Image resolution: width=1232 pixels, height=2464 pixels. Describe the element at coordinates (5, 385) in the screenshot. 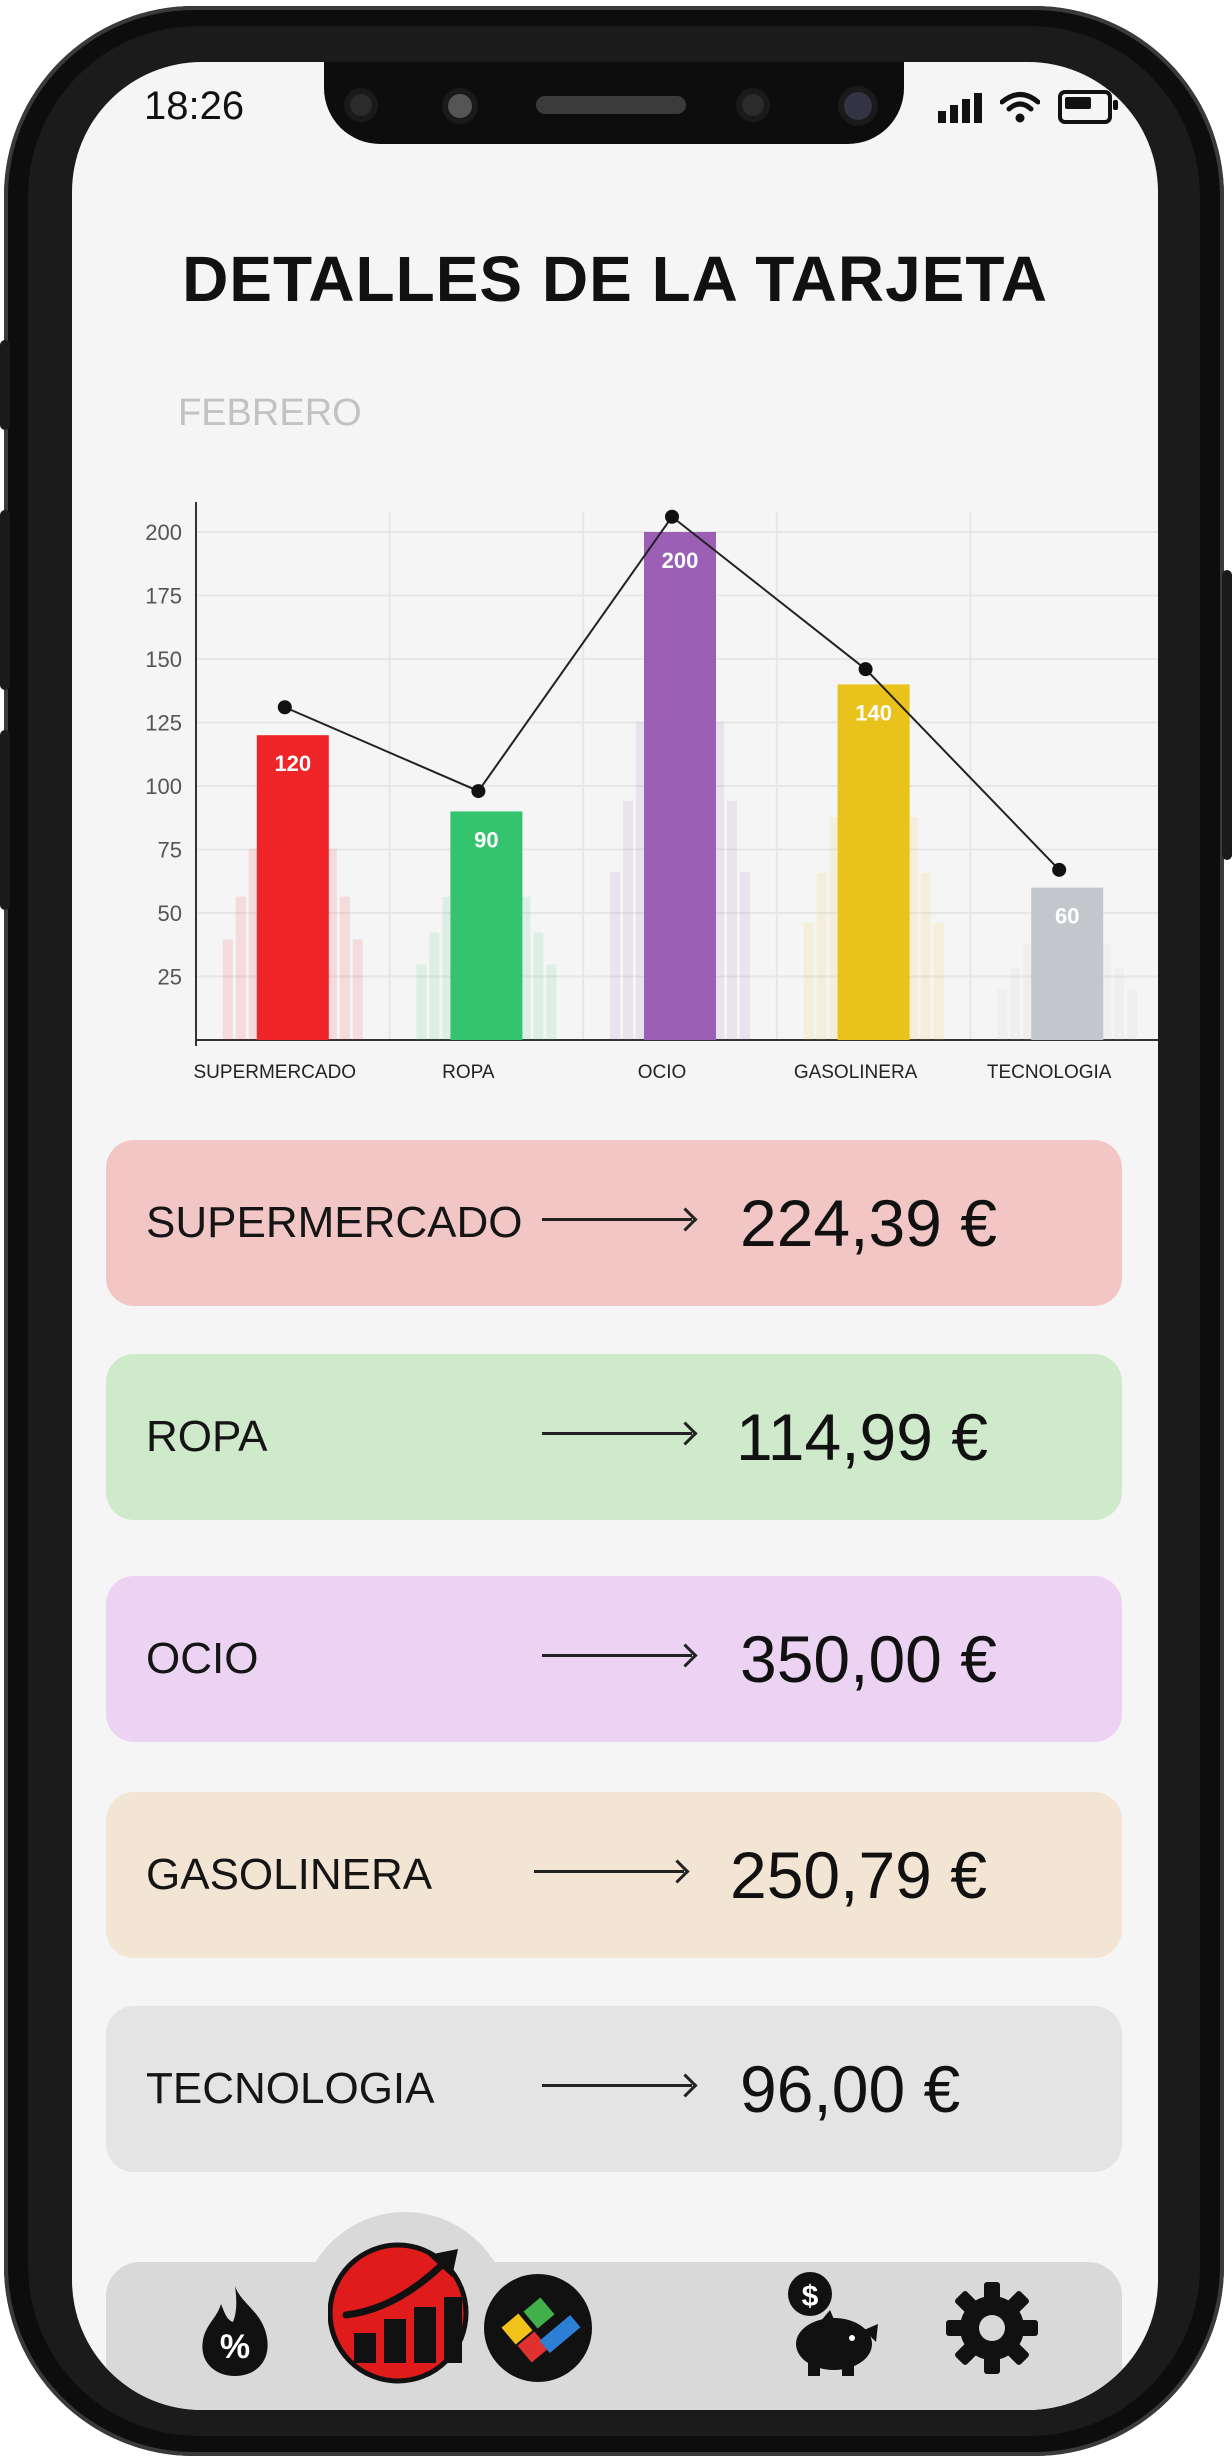

I see `phone-silent-switch` at that location.